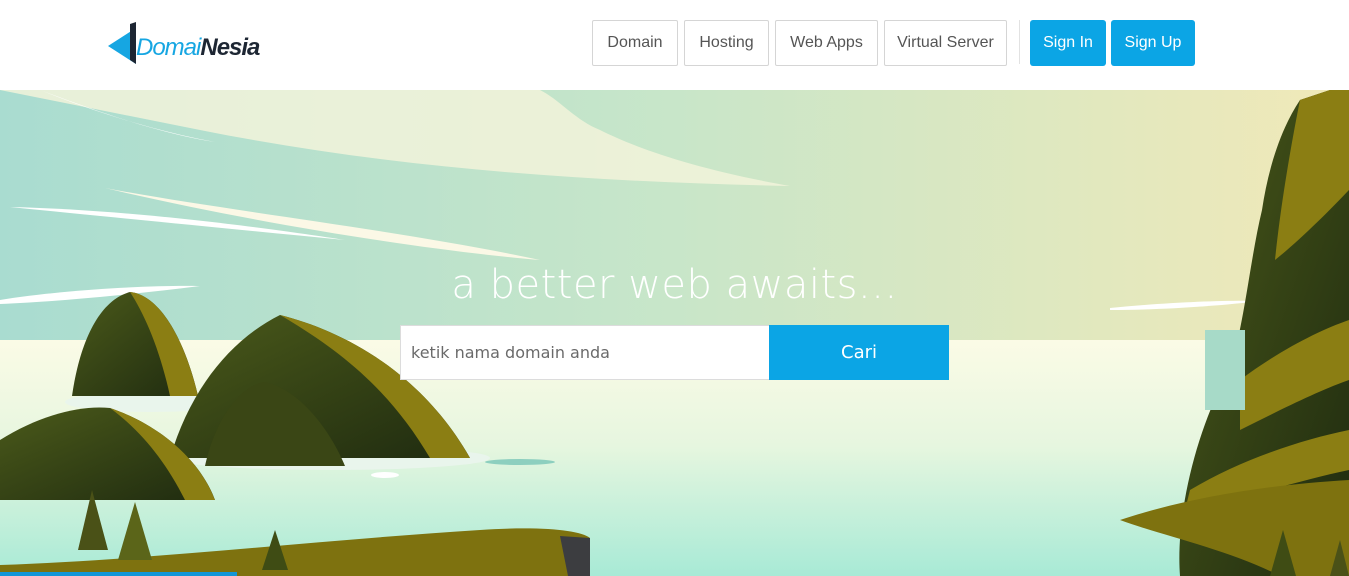  What do you see at coordinates (1019, 42) in the screenshot?
I see `nav-divider` at bounding box center [1019, 42].